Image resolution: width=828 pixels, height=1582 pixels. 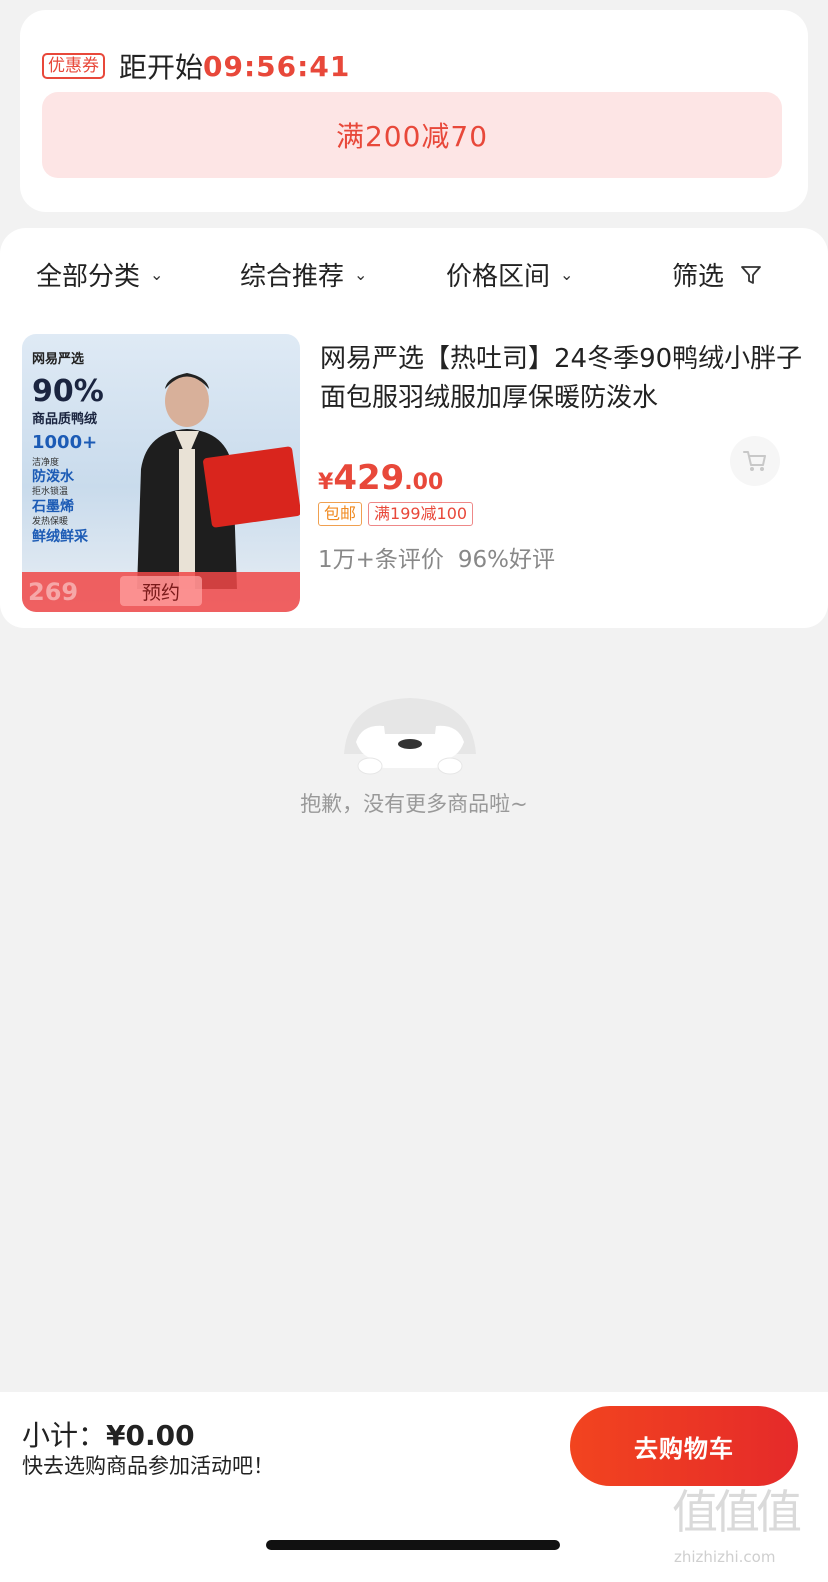 What do you see at coordinates (498, 277) in the screenshot?
I see `filter-price-label: 价格区间` at bounding box center [498, 277].